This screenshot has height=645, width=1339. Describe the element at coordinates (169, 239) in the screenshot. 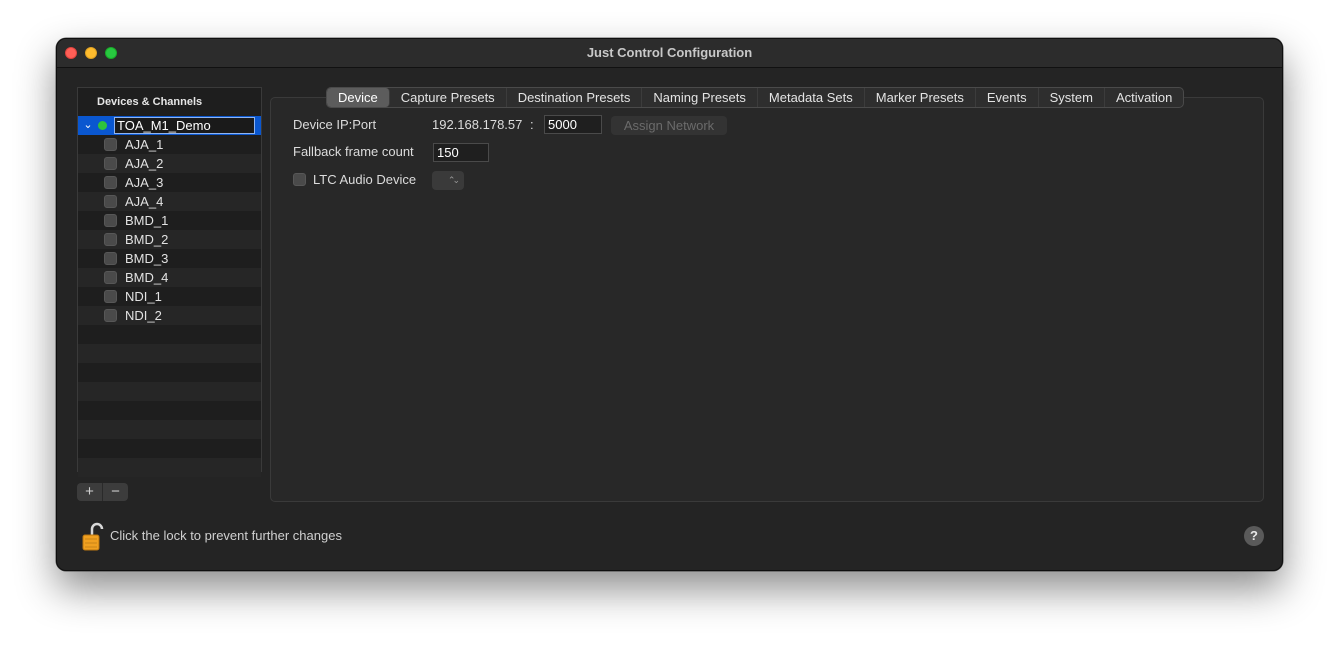

I see `channel-row: BMD_2` at that location.